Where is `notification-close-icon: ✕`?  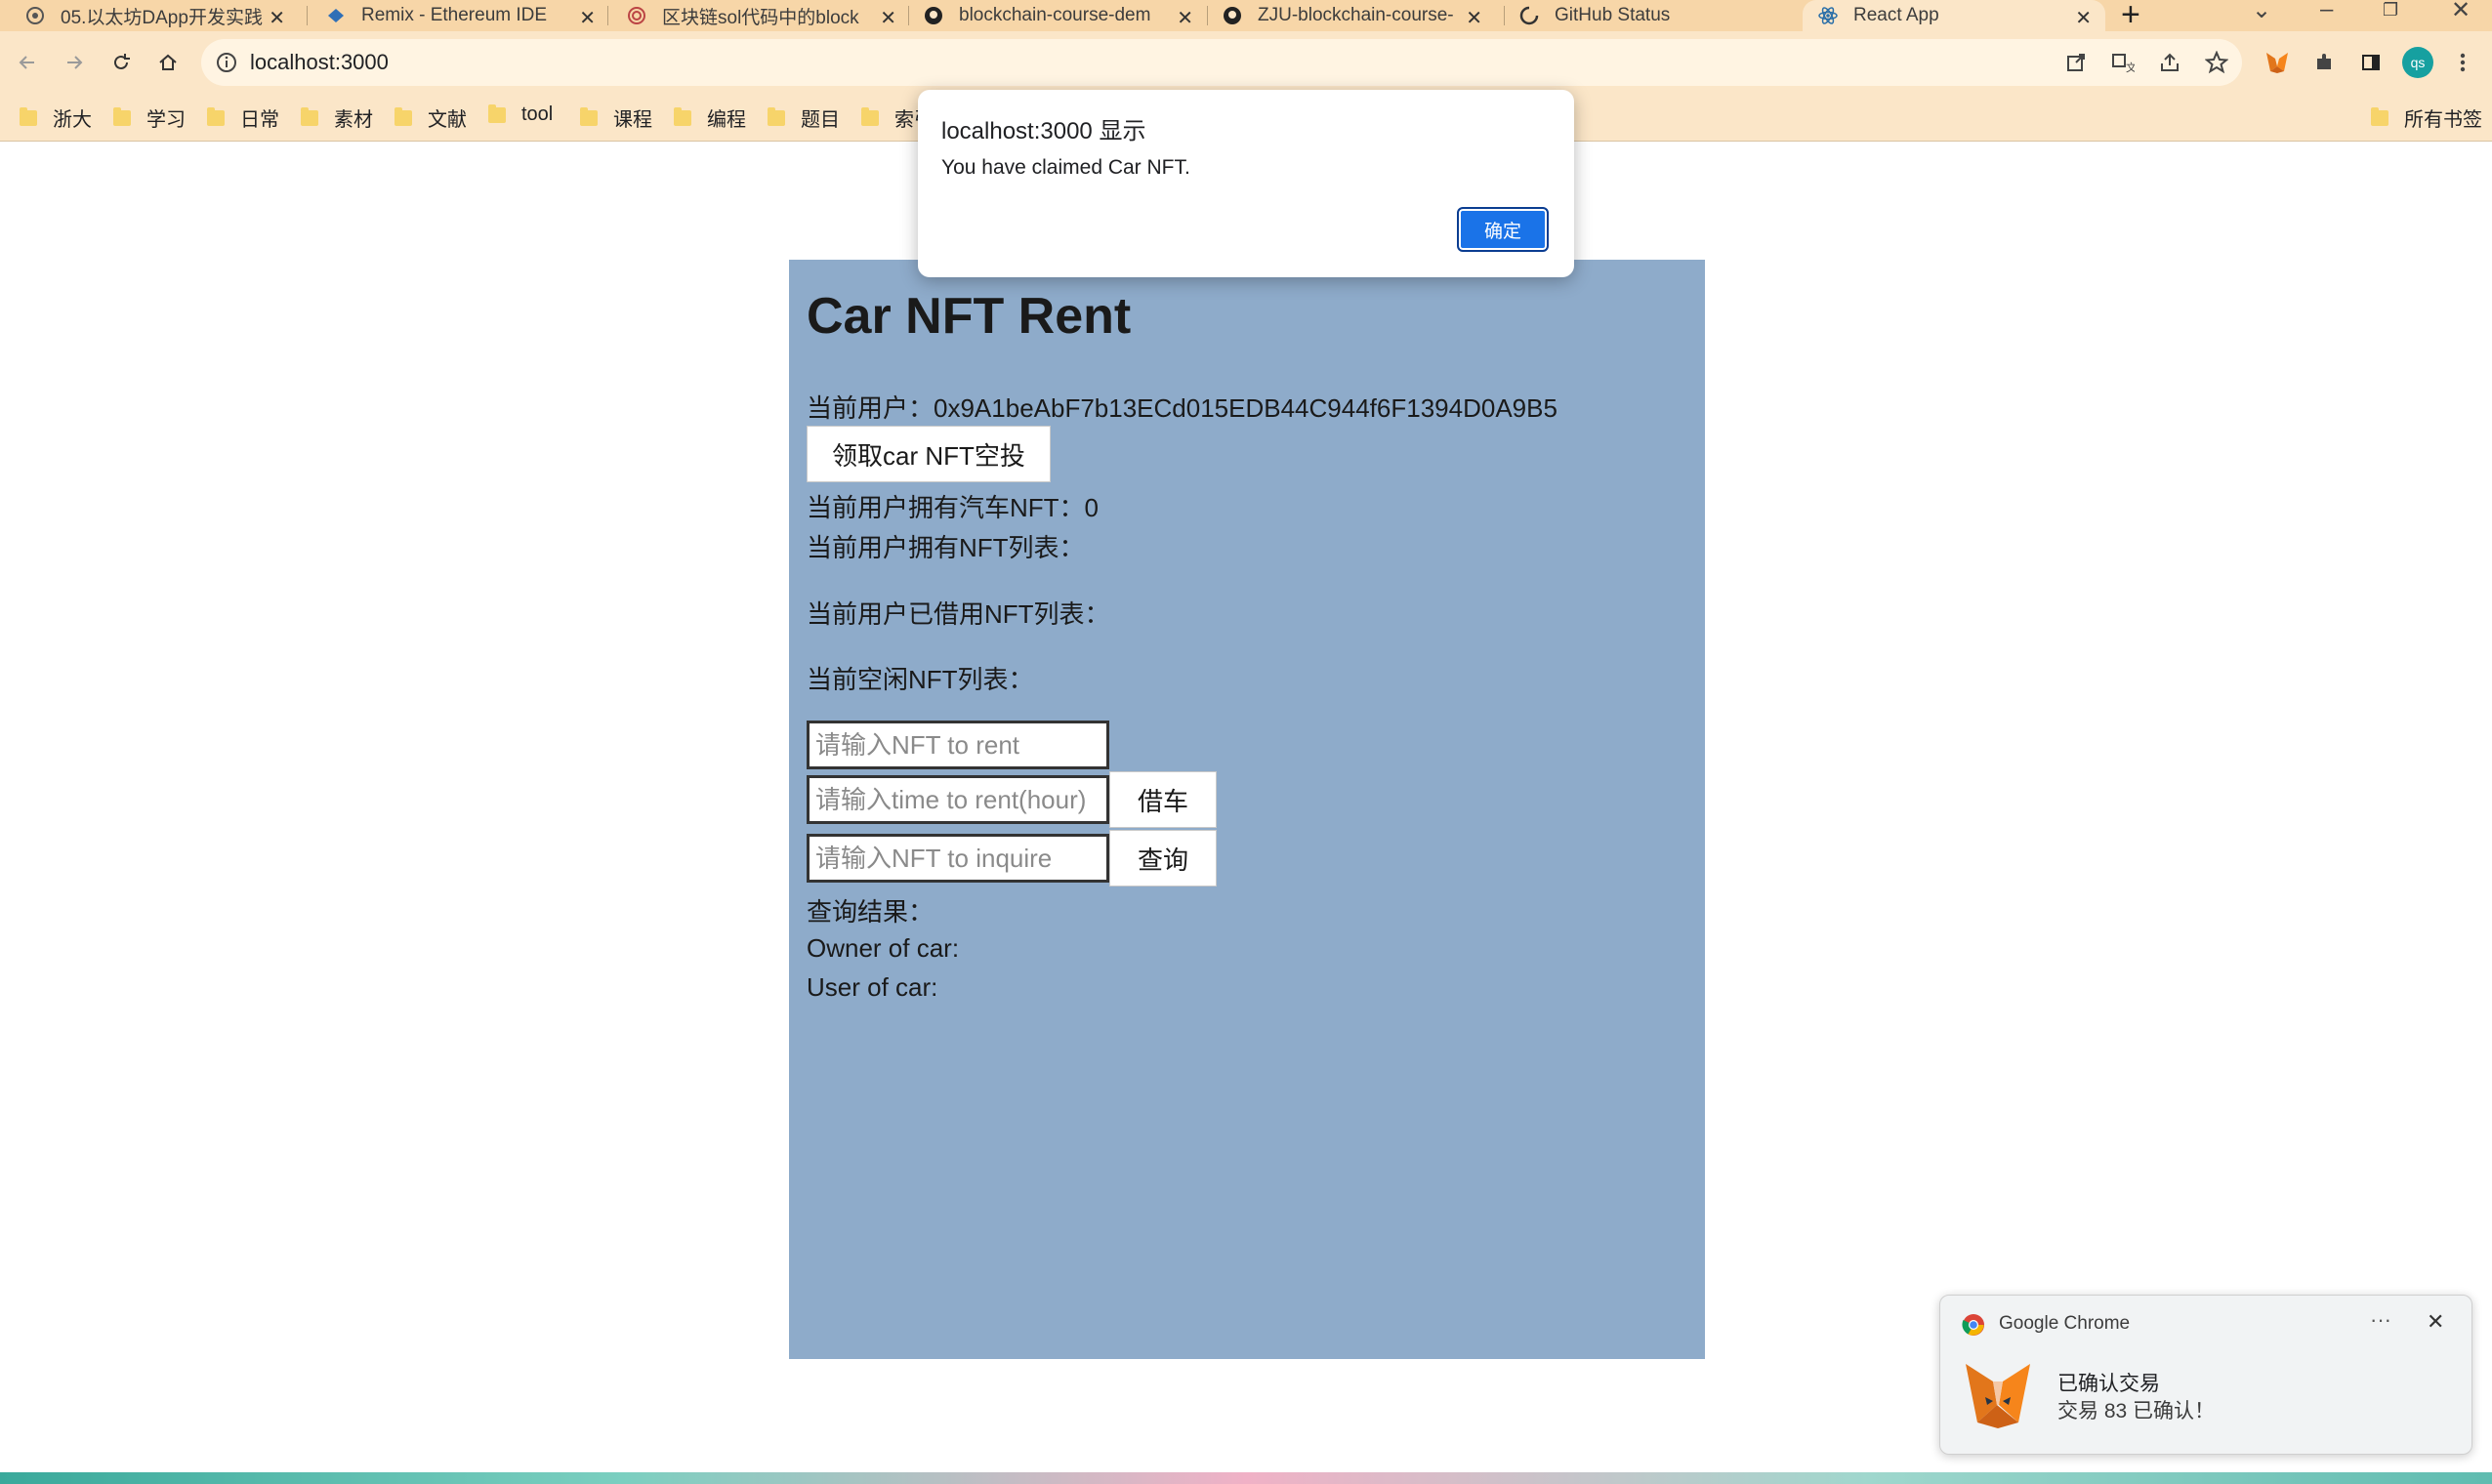 notification-close-icon: ✕ is located at coordinates (2435, 1322).